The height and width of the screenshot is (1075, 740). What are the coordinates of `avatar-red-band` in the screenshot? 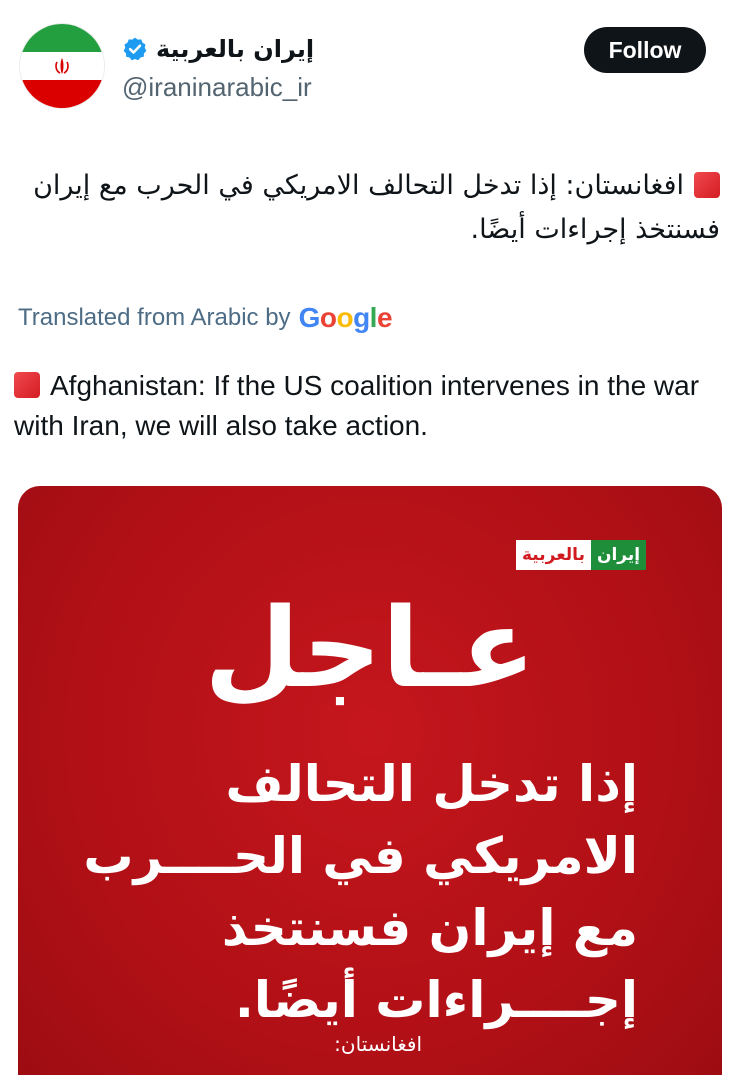 It's located at (62, 94).